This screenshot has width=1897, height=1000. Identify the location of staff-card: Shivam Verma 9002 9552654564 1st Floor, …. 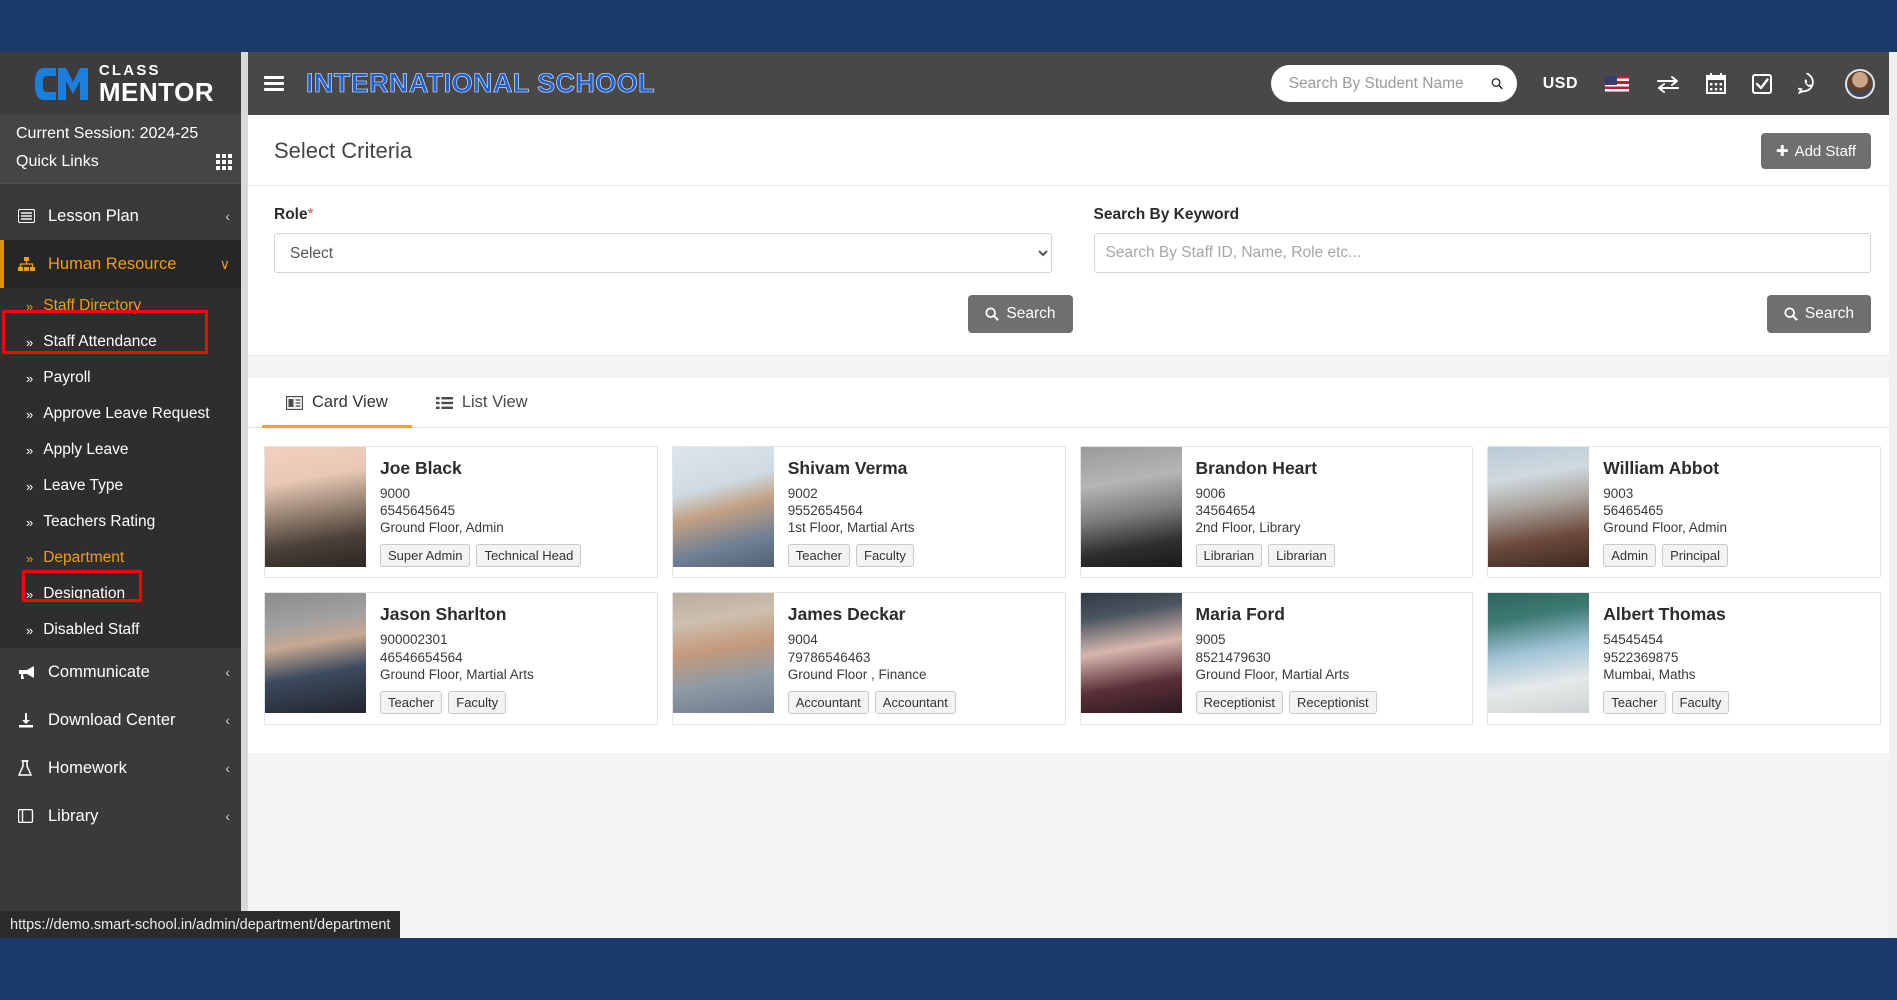
(868, 512).